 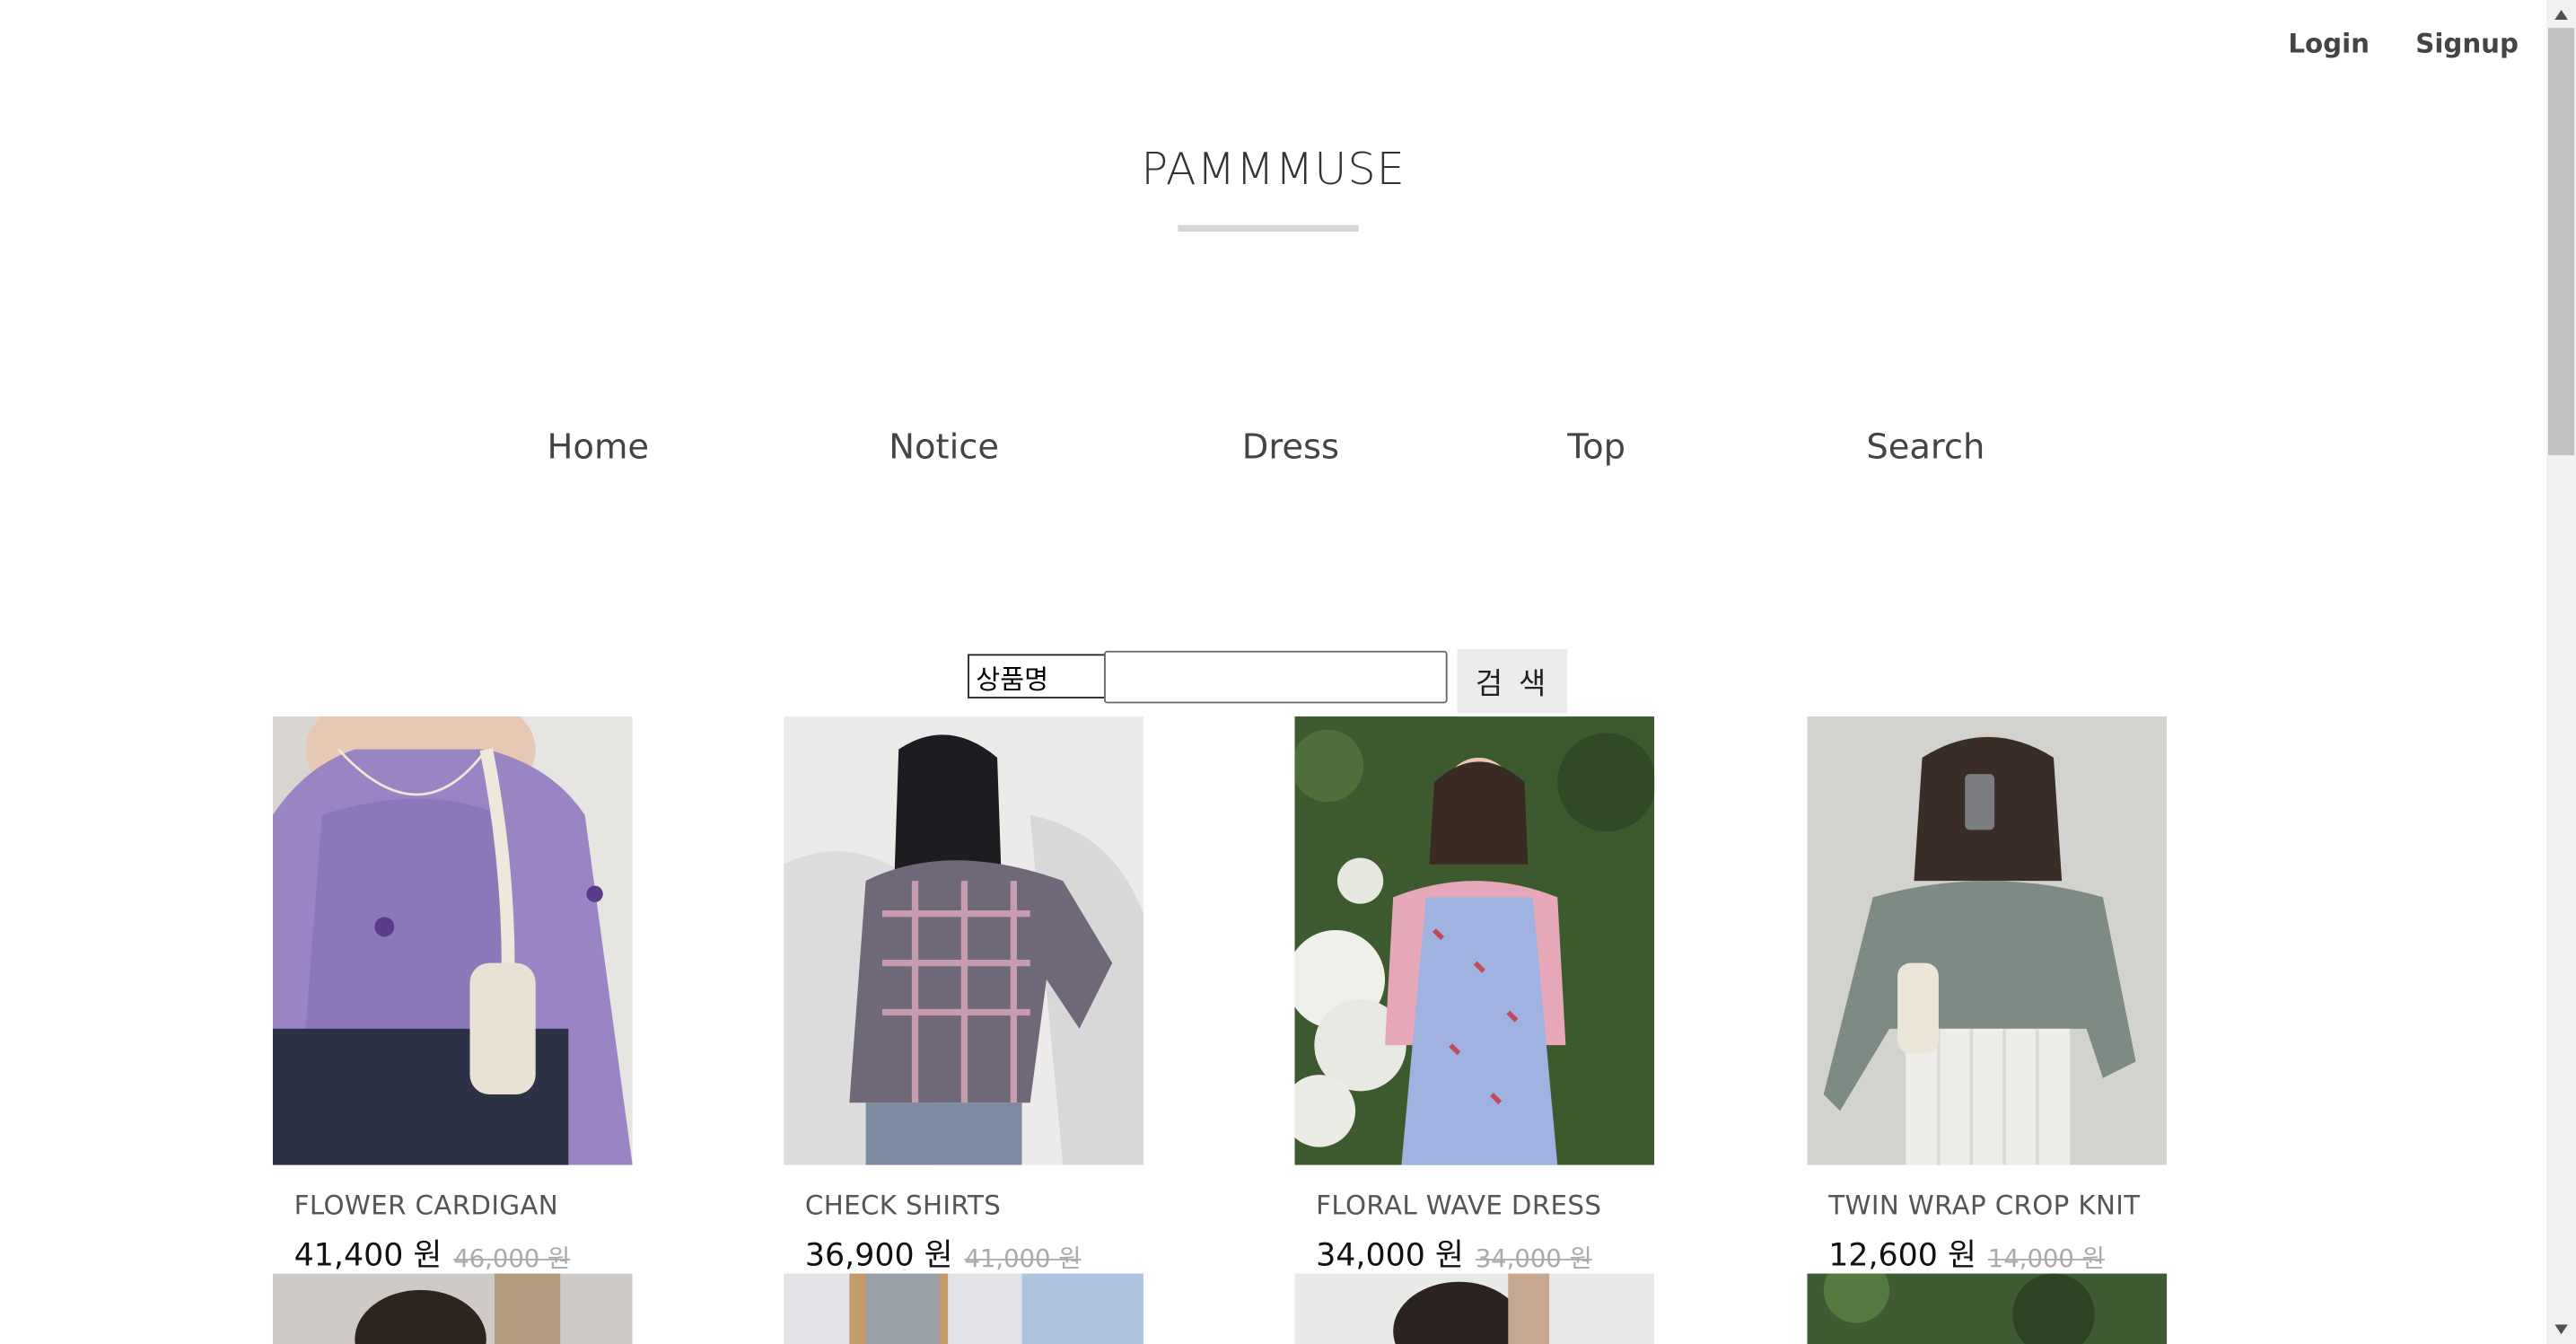 I want to click on signup-link: Signup, so click(x=2467, y=43).